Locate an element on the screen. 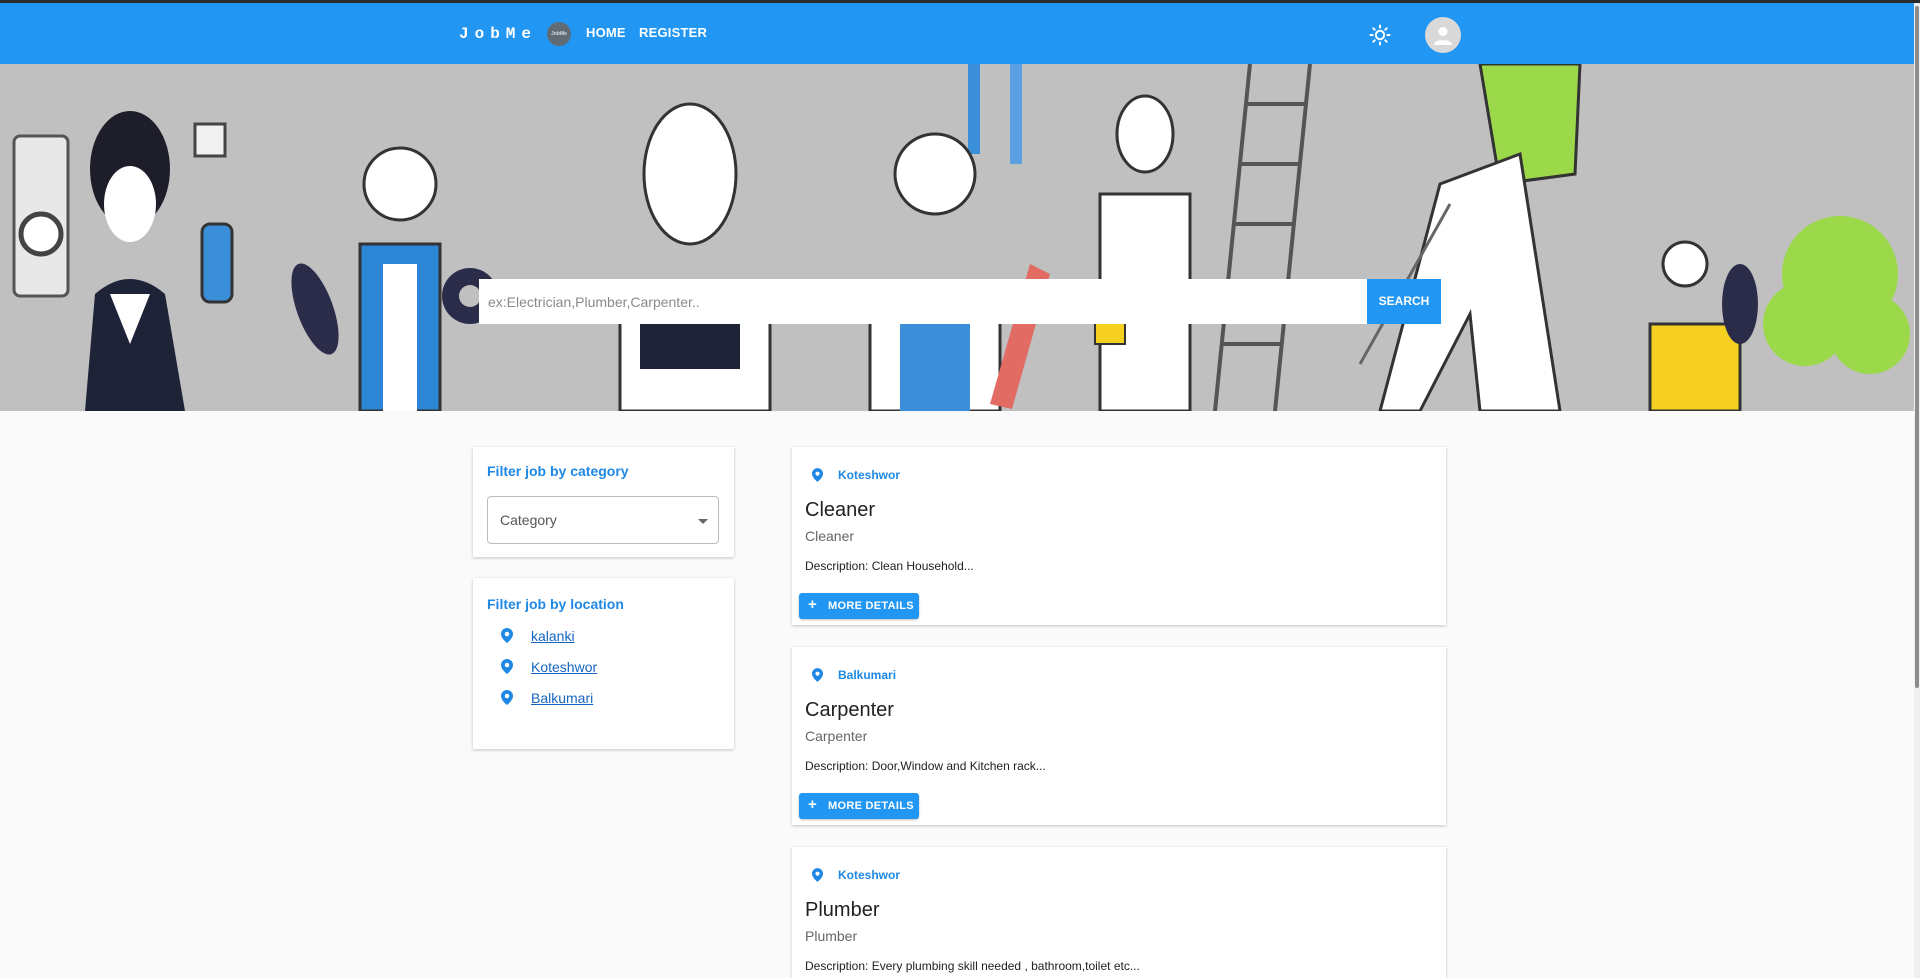 The image size is (1920, 978). hero-search-bar: SEARCH is located at coordinates (960, 301).